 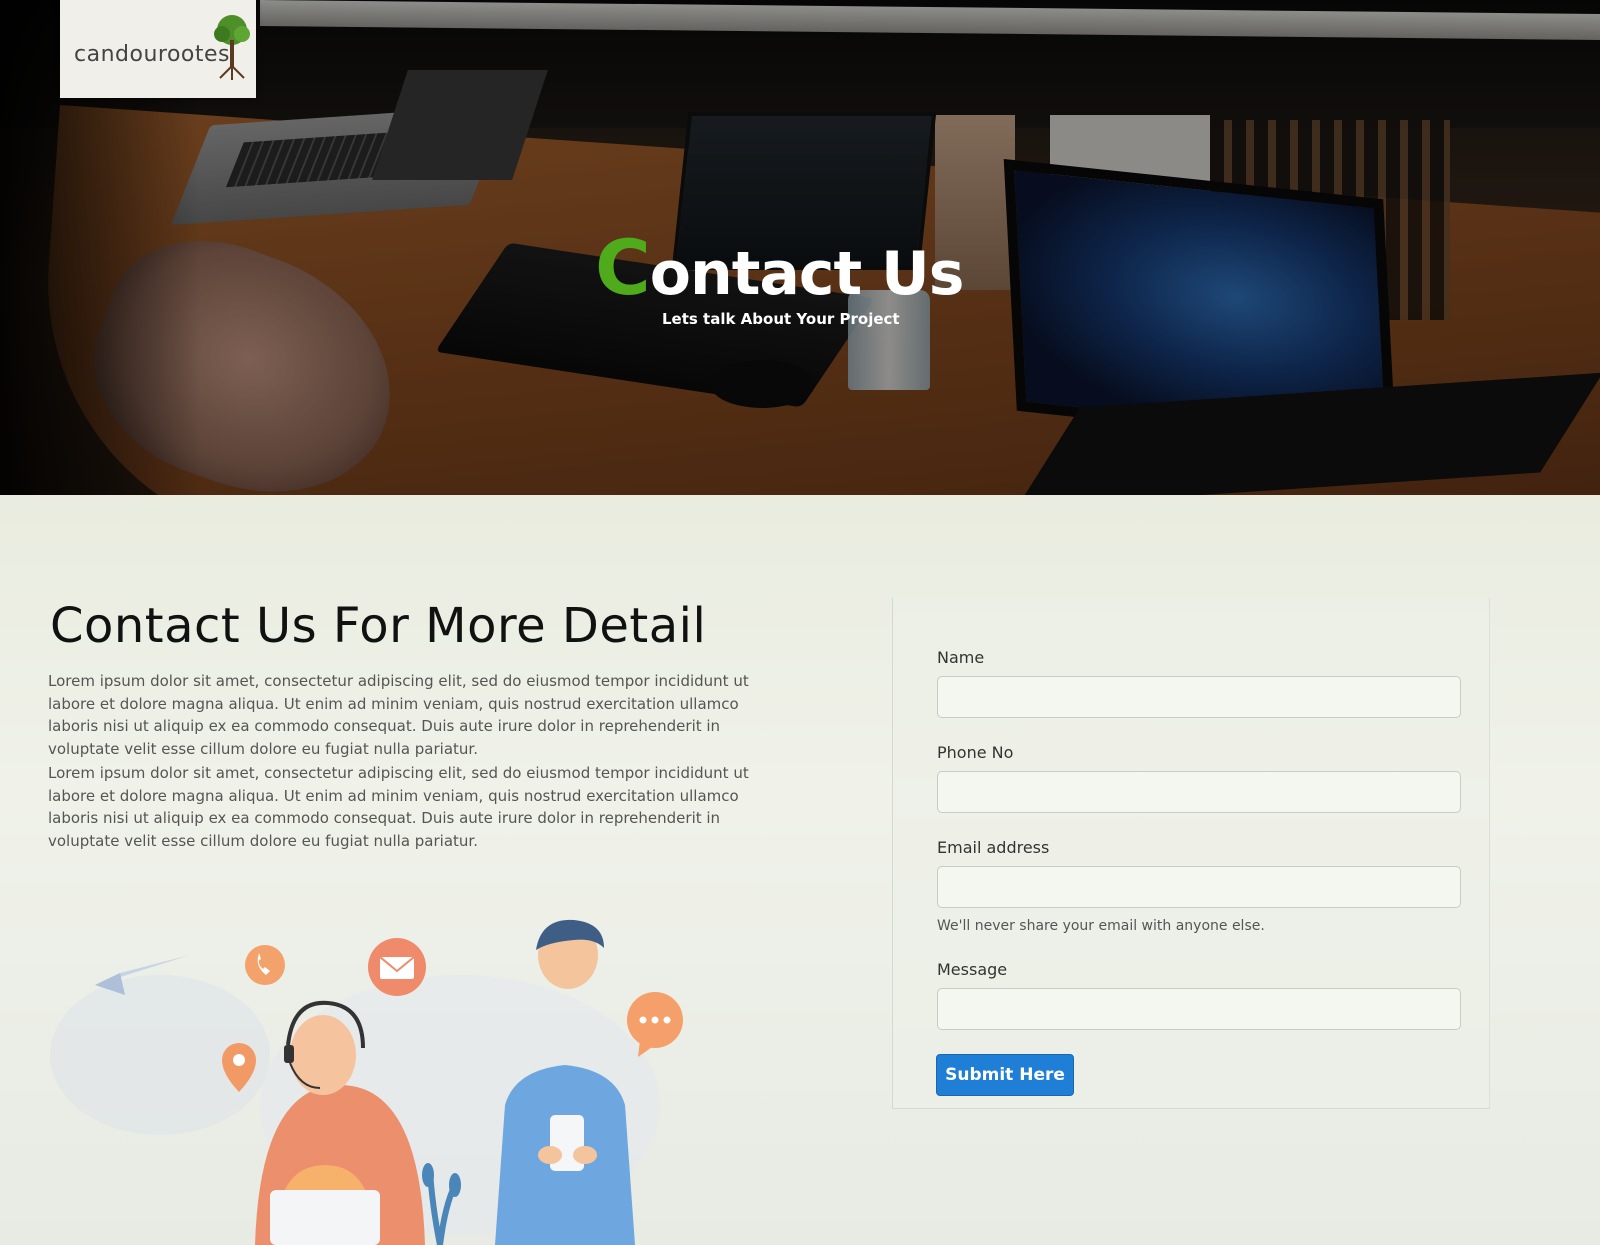 What do you see at coordinates (1199, 697) in the screenshot?
I see `name-input` at bounding box center [1199, 697].